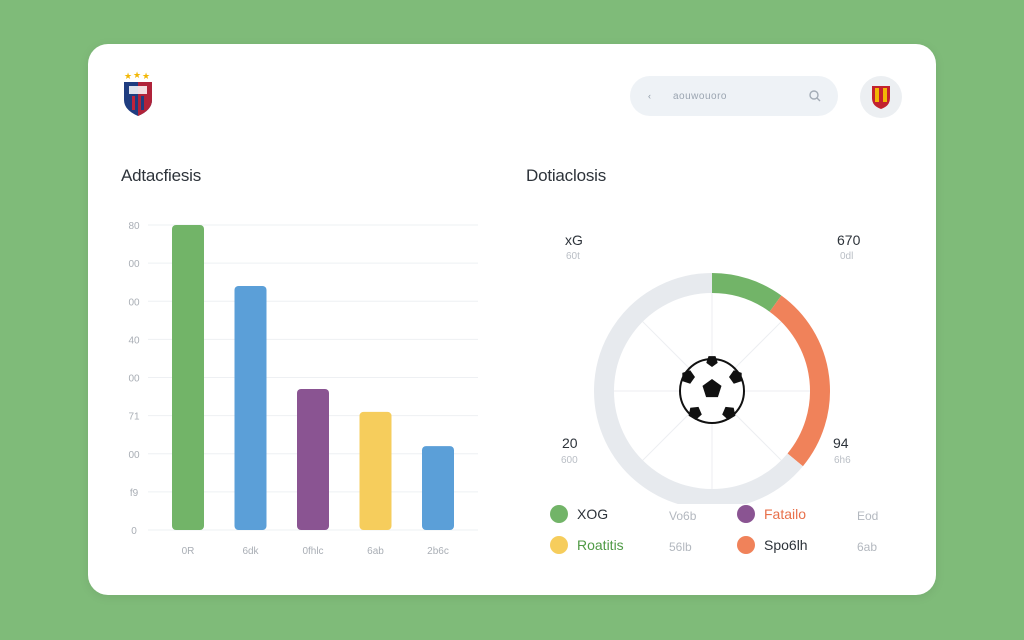 This screenshot has height=640, width=1024. I want to click on donut-label-main: 20, so click(570, 443).